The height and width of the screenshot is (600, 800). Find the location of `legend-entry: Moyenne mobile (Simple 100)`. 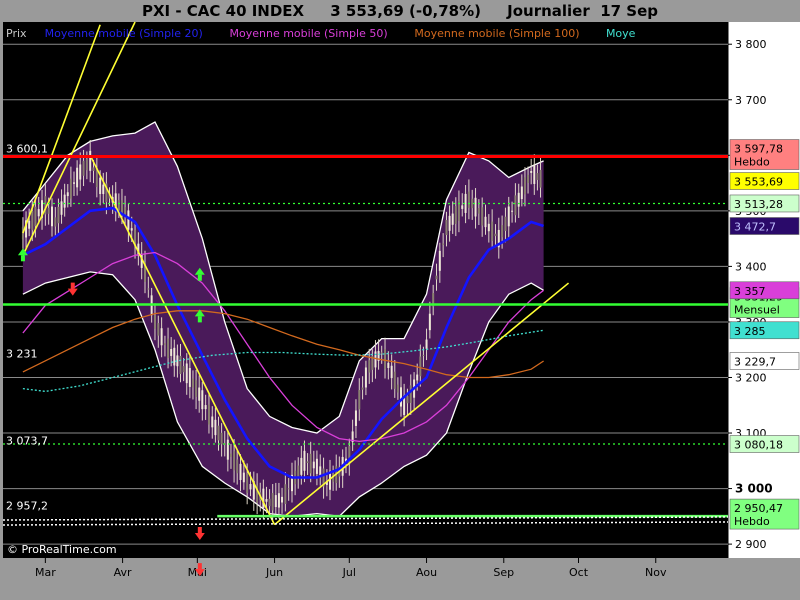

legend-entry: Moyenne mobile (Simple 100) is located at coordinates (496, 33).